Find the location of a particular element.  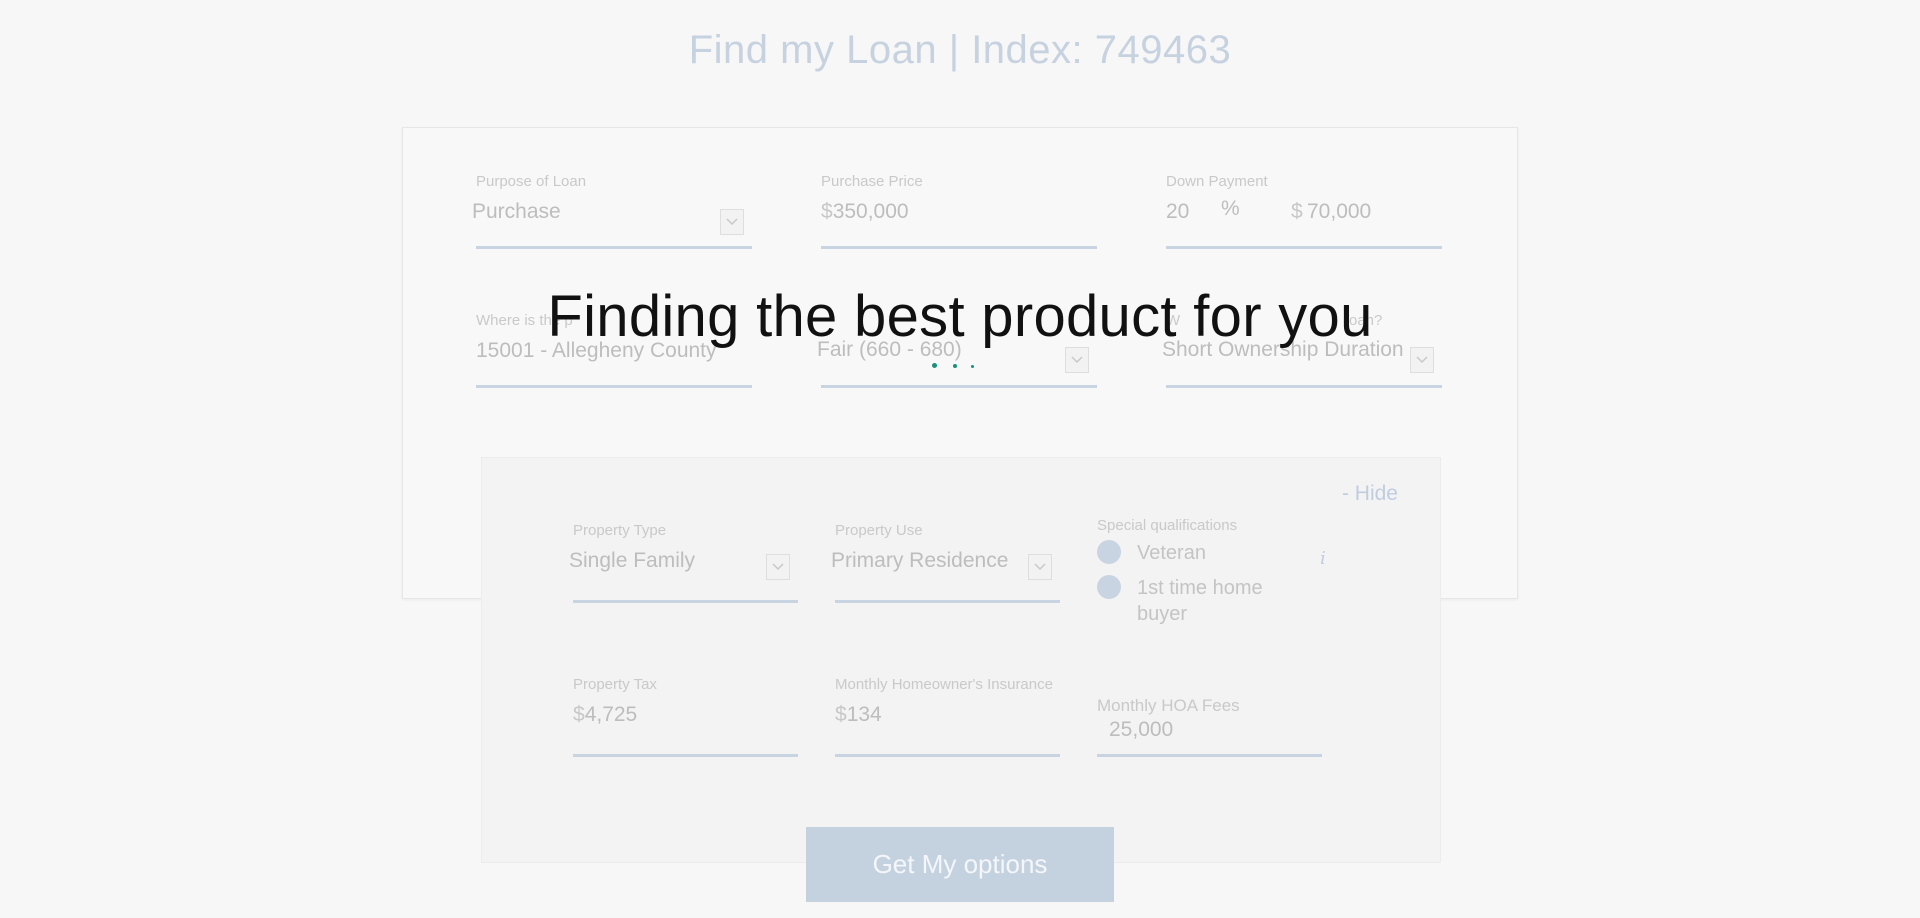

homeowners-insurance-value: 134 is located at coordinates (864, 714).